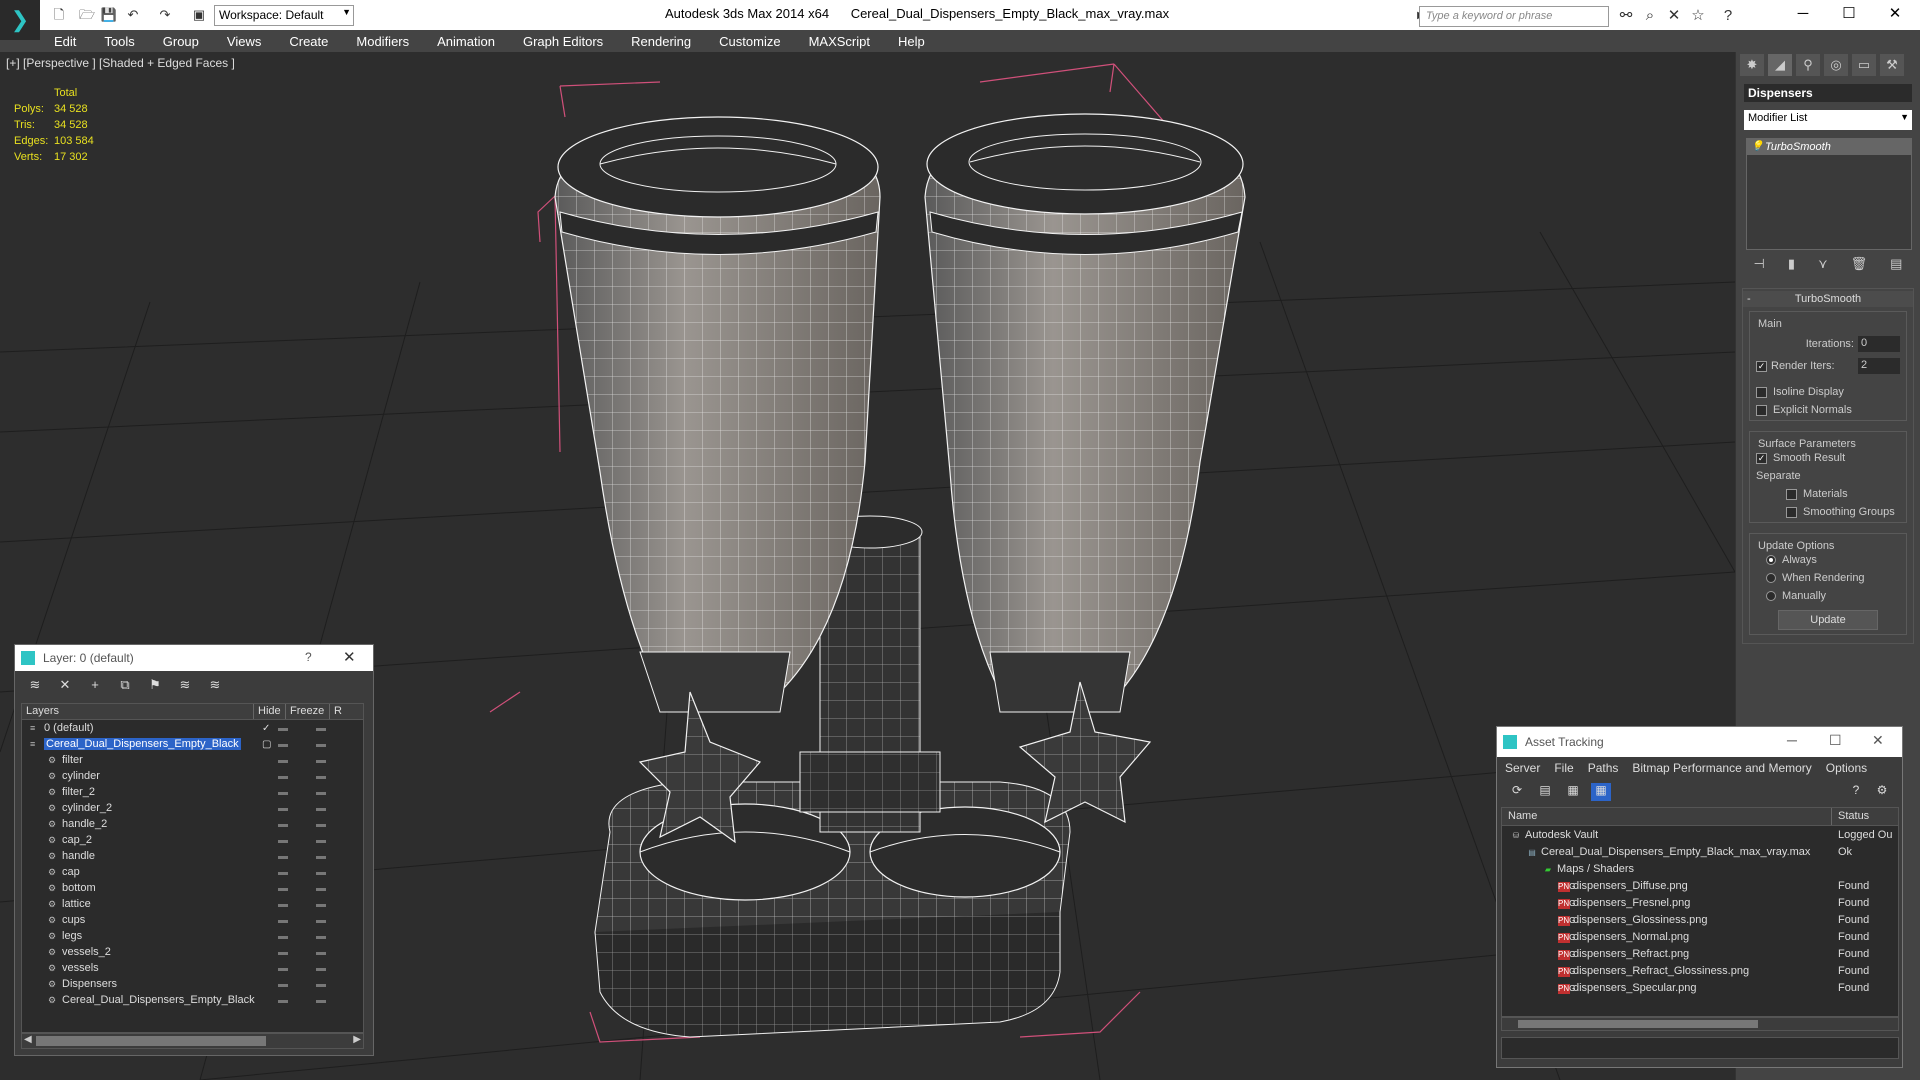  I want to click on menu-maxscript: MAXScript, so click(839, 41).